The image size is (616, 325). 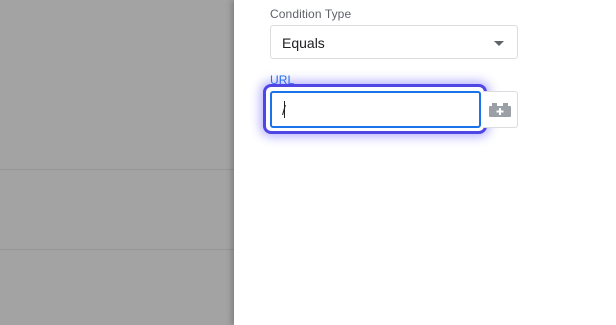 I want to click on brick-plus-icon, so click(x=500, y=110).